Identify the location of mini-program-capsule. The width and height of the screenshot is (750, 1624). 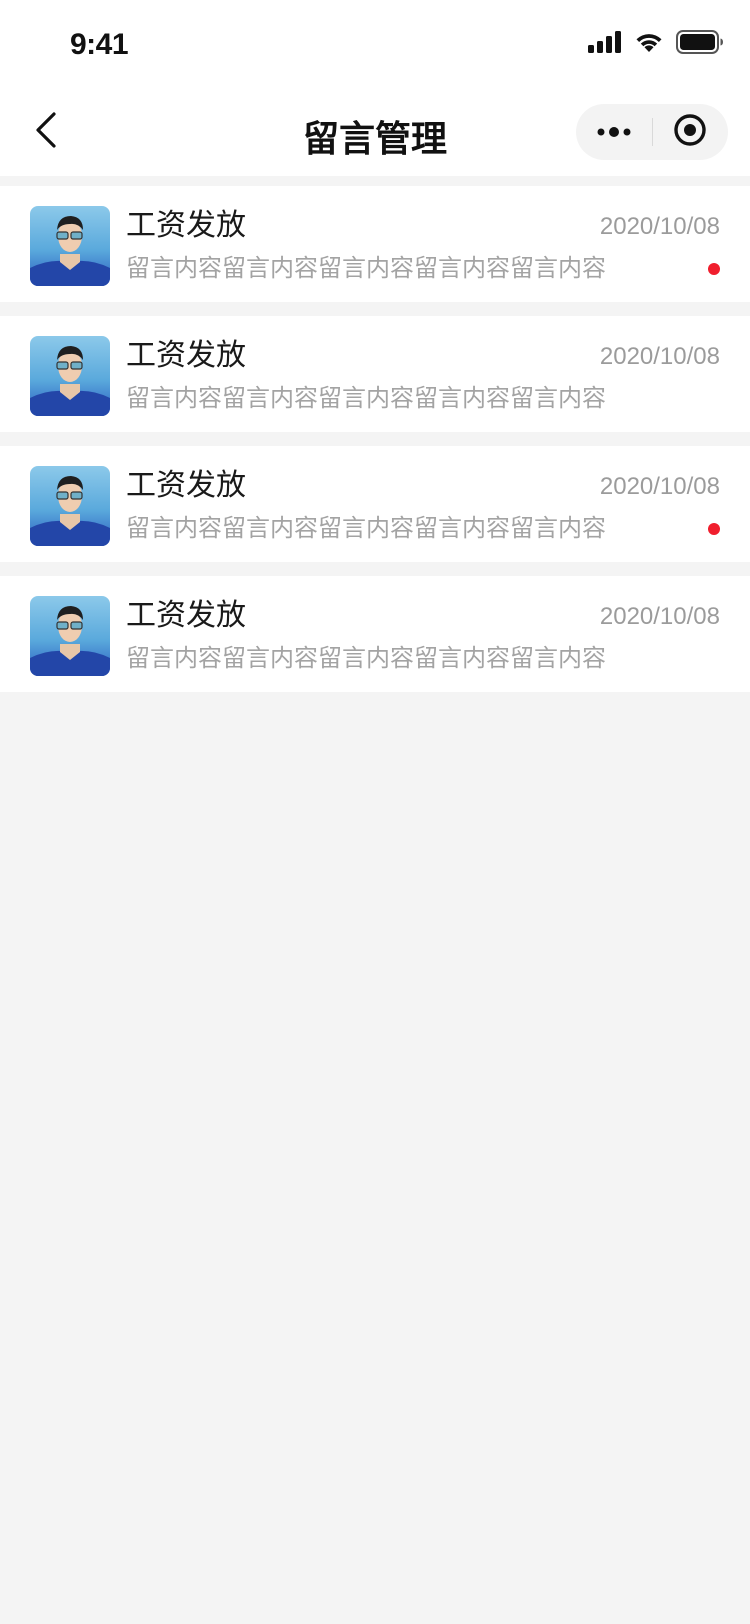
(652, 132).